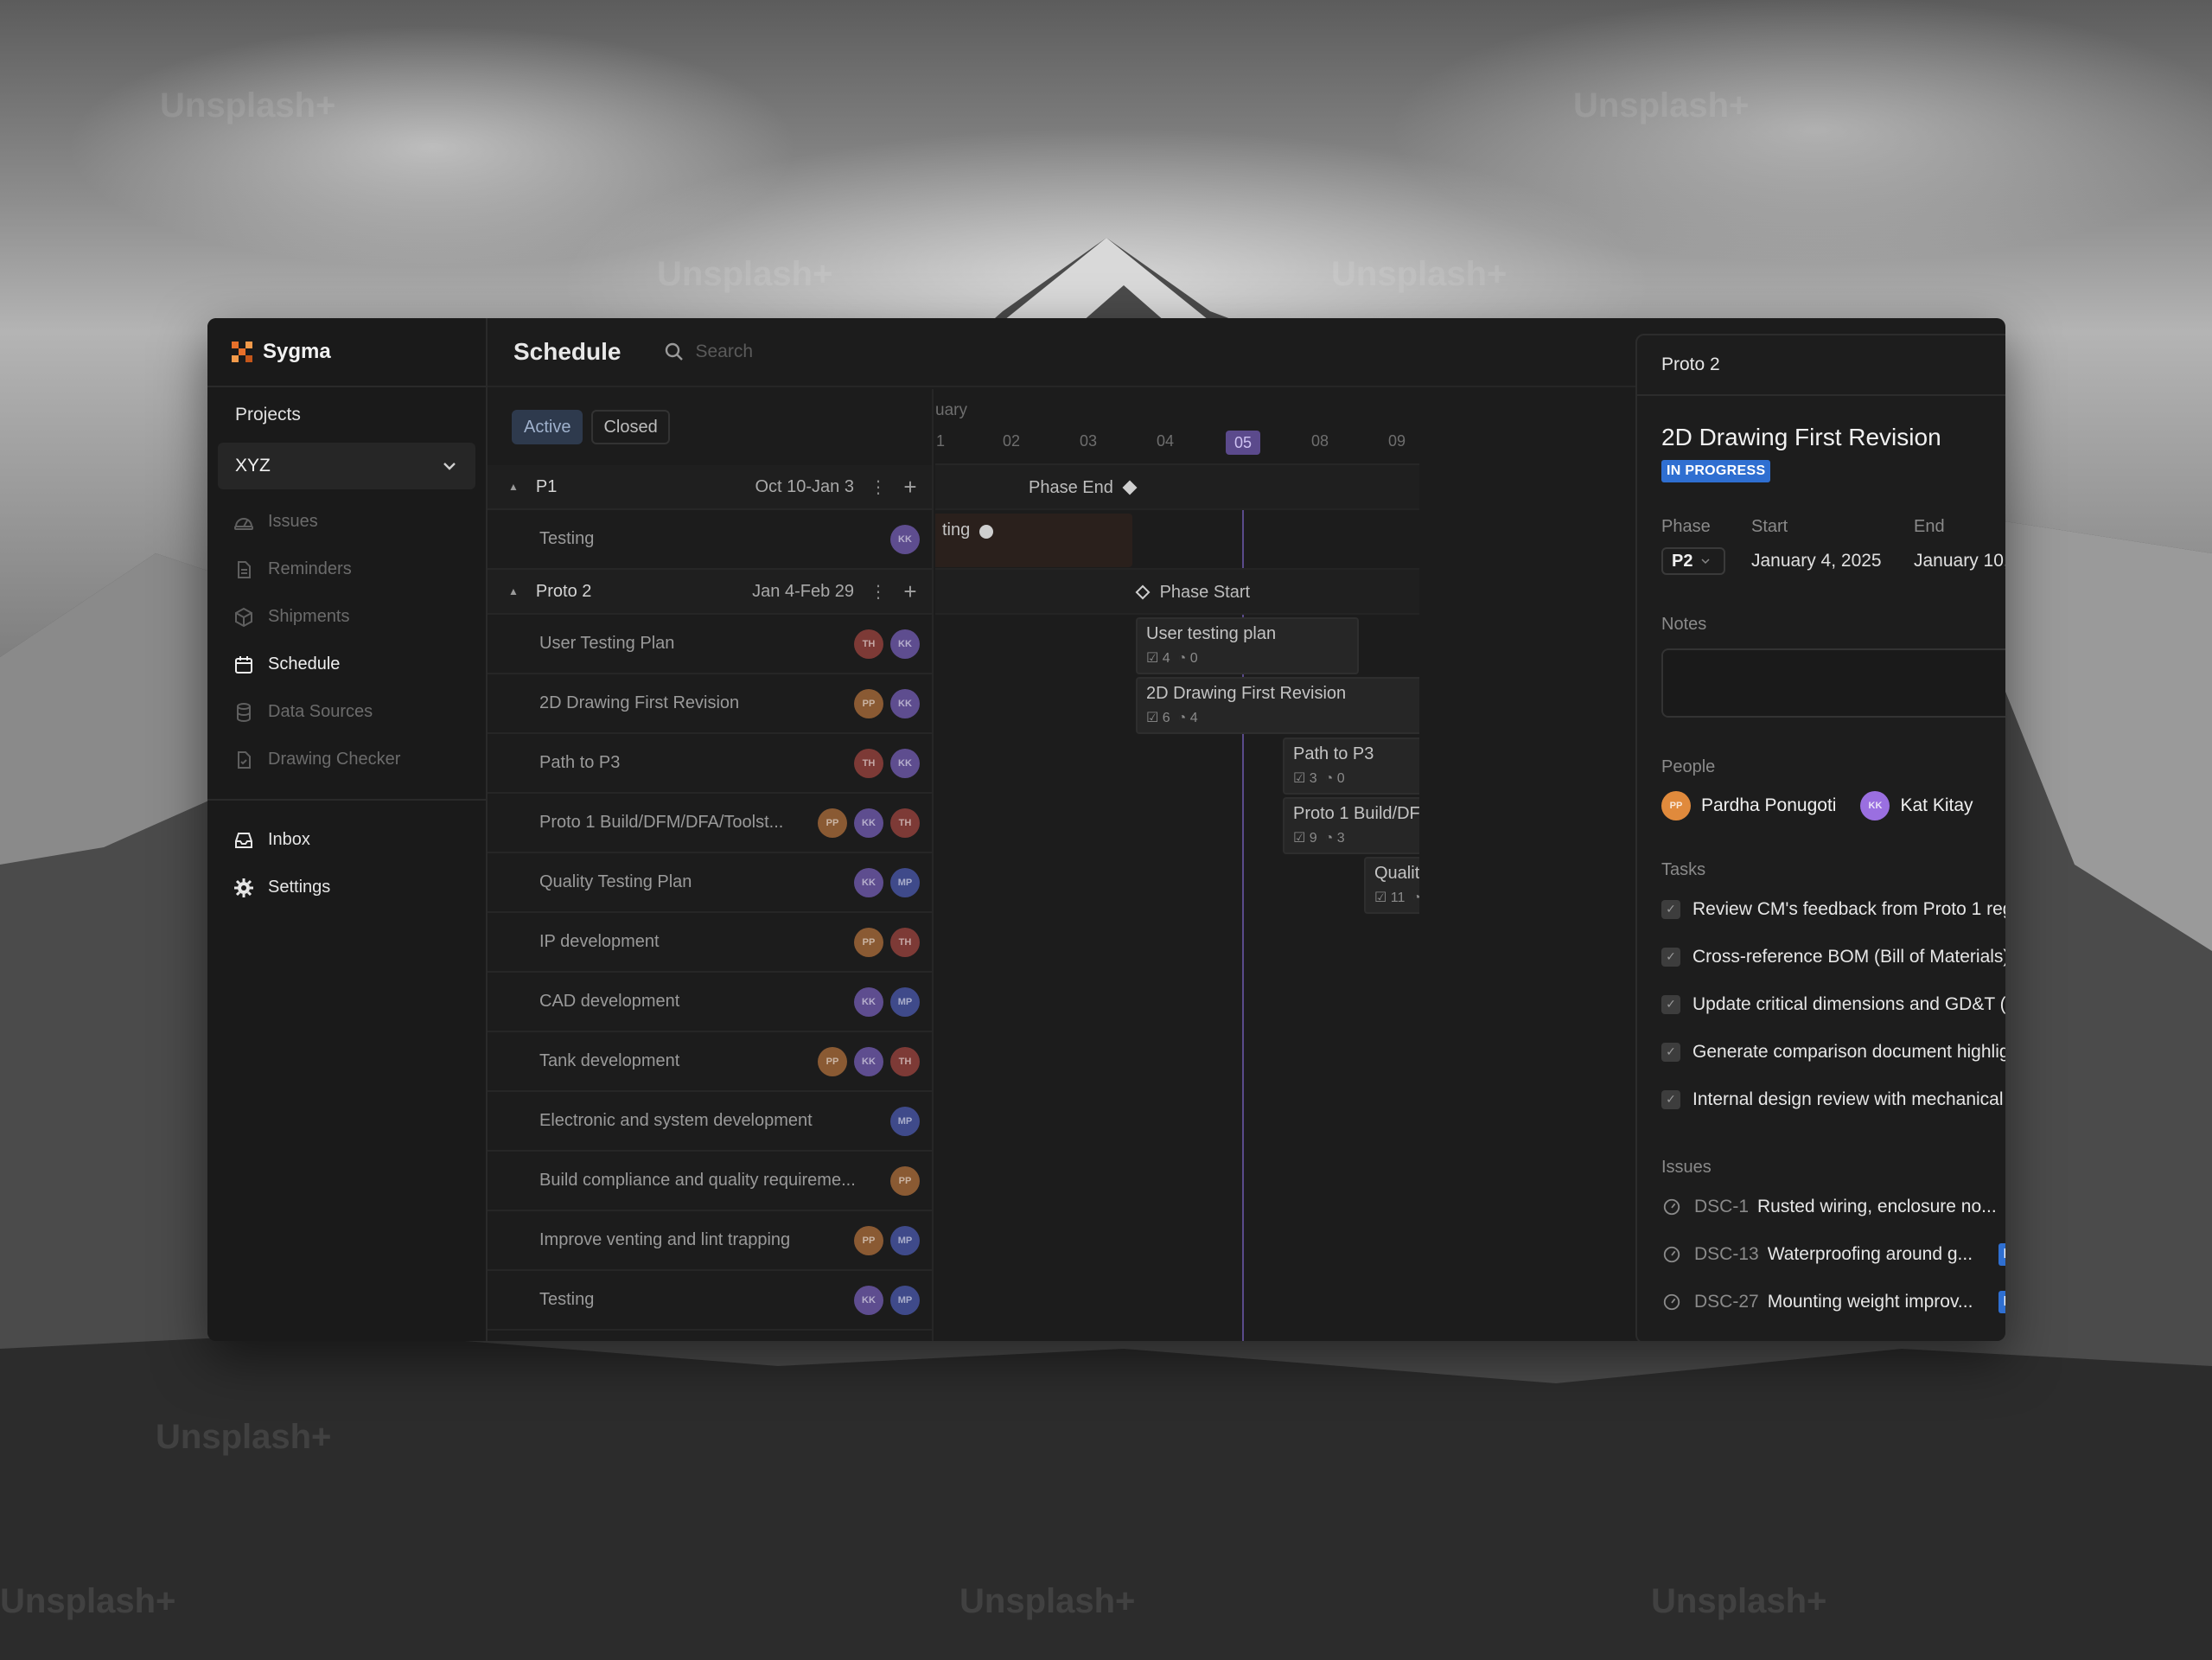  Describe the element at coordinates (243, 617) in the screenshot. I see `box-icon` at that location.